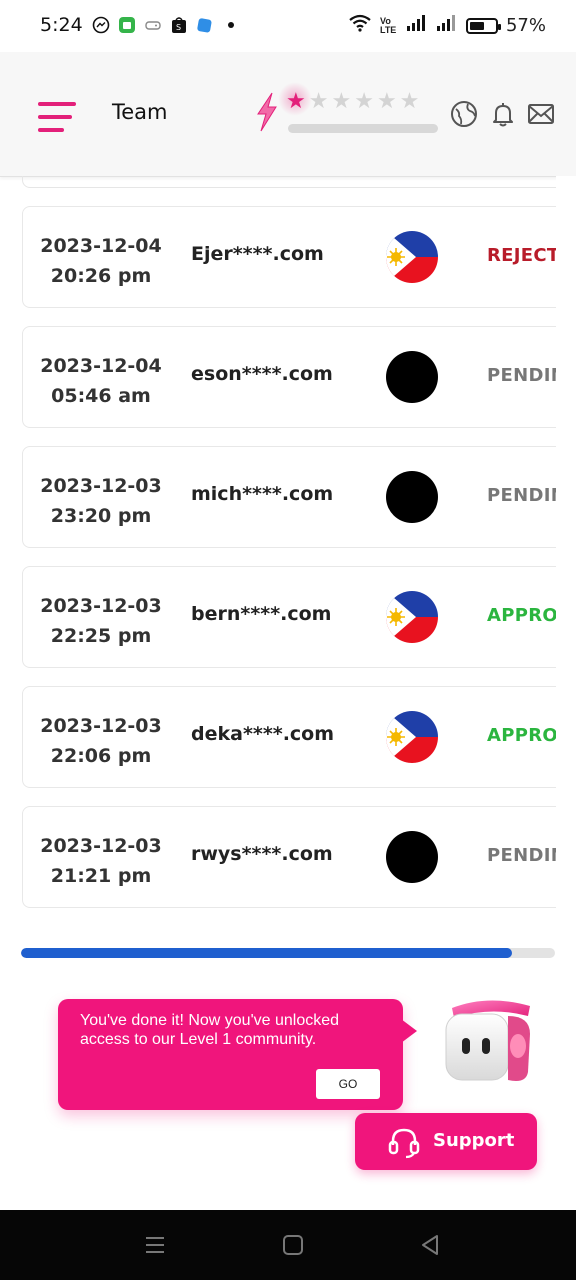 The height and width of the screenshot is (1280, 576). Describe the element at coordinates (267, 953) in the screenshot. I see `scrollbar-thumb` at that location.